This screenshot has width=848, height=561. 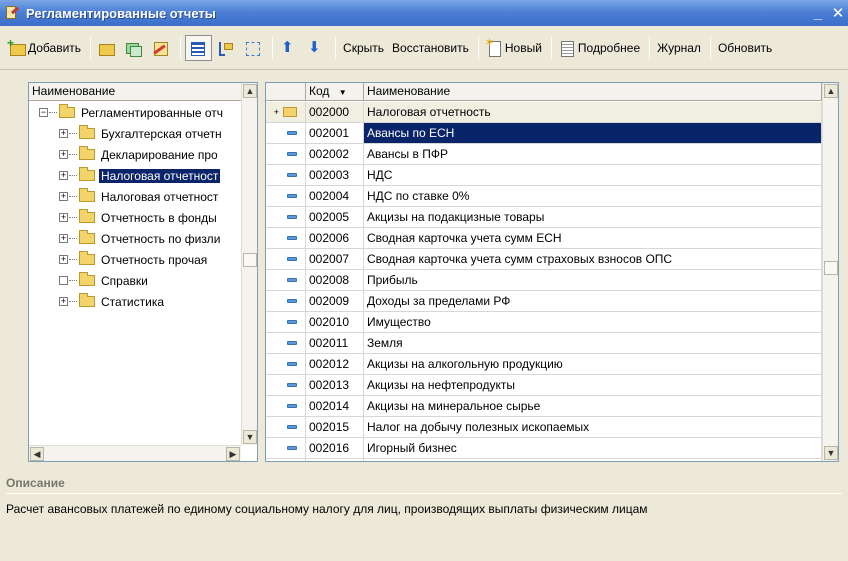 What do you see at coordinates (55, 47) in the screenshot?
I see `add-label: Добавить` at bounding box center [55, 47].